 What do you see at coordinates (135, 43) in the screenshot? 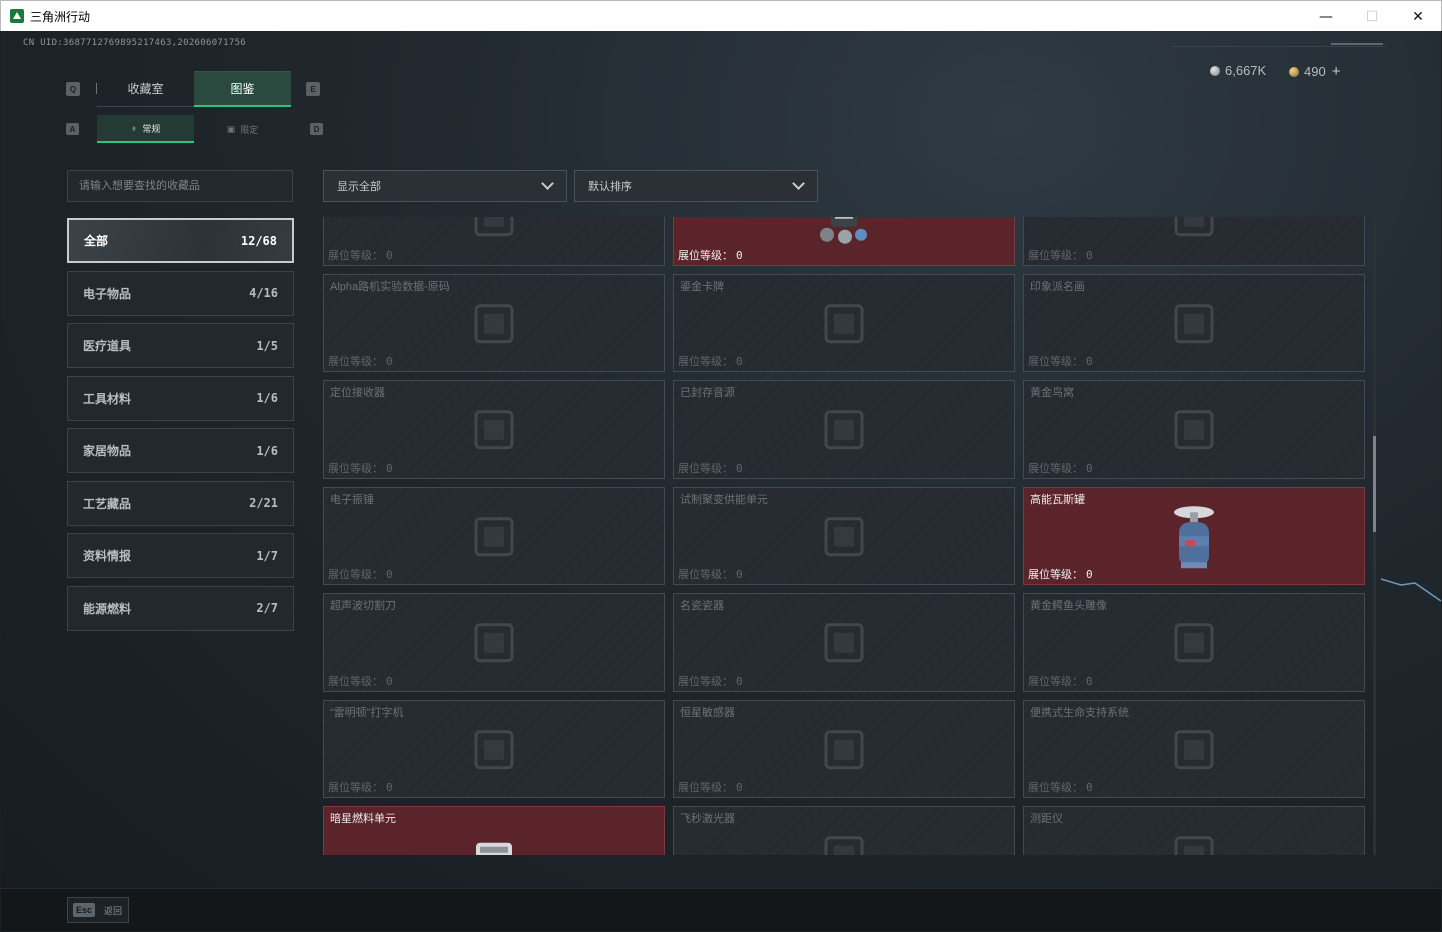
I see `uid-label: CN UID:3687712769895217463,202606071756` at bounding box center [135, 43].